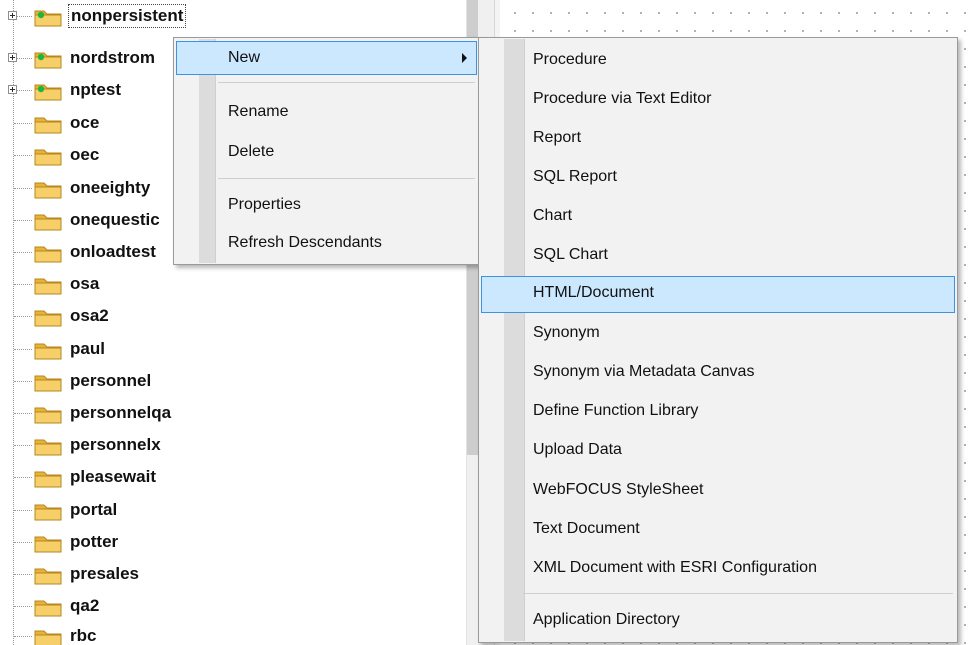 This screenshot has width=977, height=645. Describe the element at coordinates (718, 490) in the screenshot. I see `submenu-item-webfocus-stylesheet: WebFOCUS StyleSheet` at that location.